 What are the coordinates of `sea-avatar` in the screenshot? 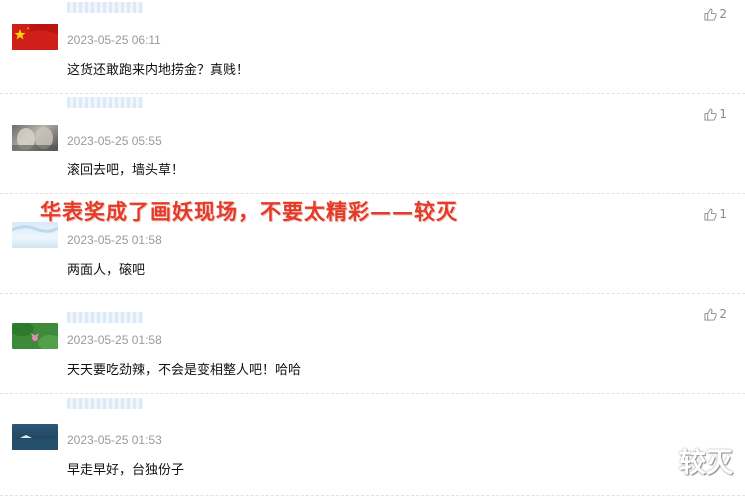 It's located at (35, 437).